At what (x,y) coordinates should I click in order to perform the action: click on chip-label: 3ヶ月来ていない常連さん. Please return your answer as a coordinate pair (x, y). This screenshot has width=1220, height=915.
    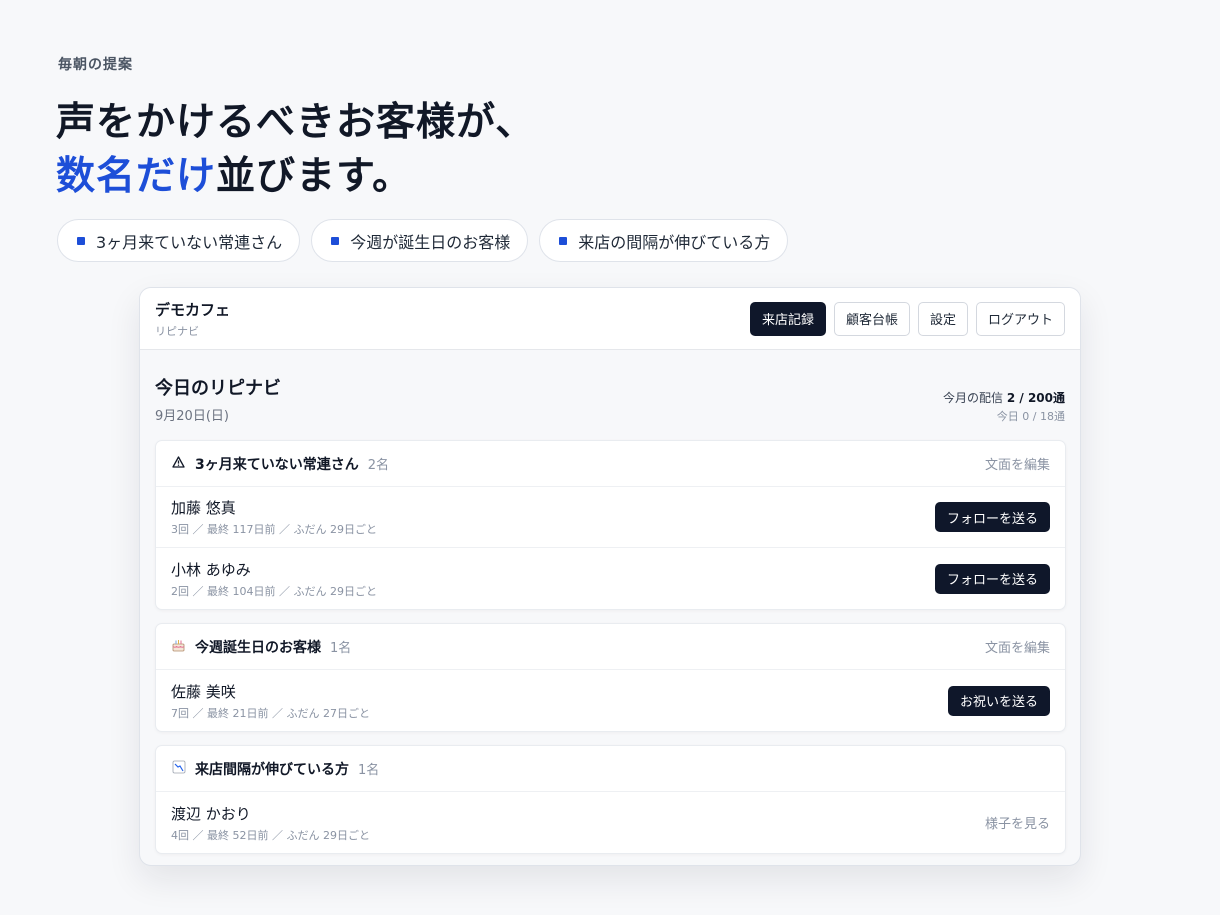
    Looking at the image, I should click on (189, 242).